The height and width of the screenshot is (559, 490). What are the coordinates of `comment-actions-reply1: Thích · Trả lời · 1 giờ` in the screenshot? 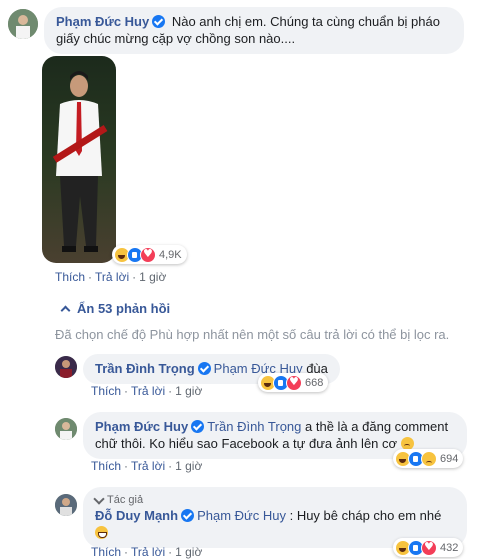 It's located at (147, 391).